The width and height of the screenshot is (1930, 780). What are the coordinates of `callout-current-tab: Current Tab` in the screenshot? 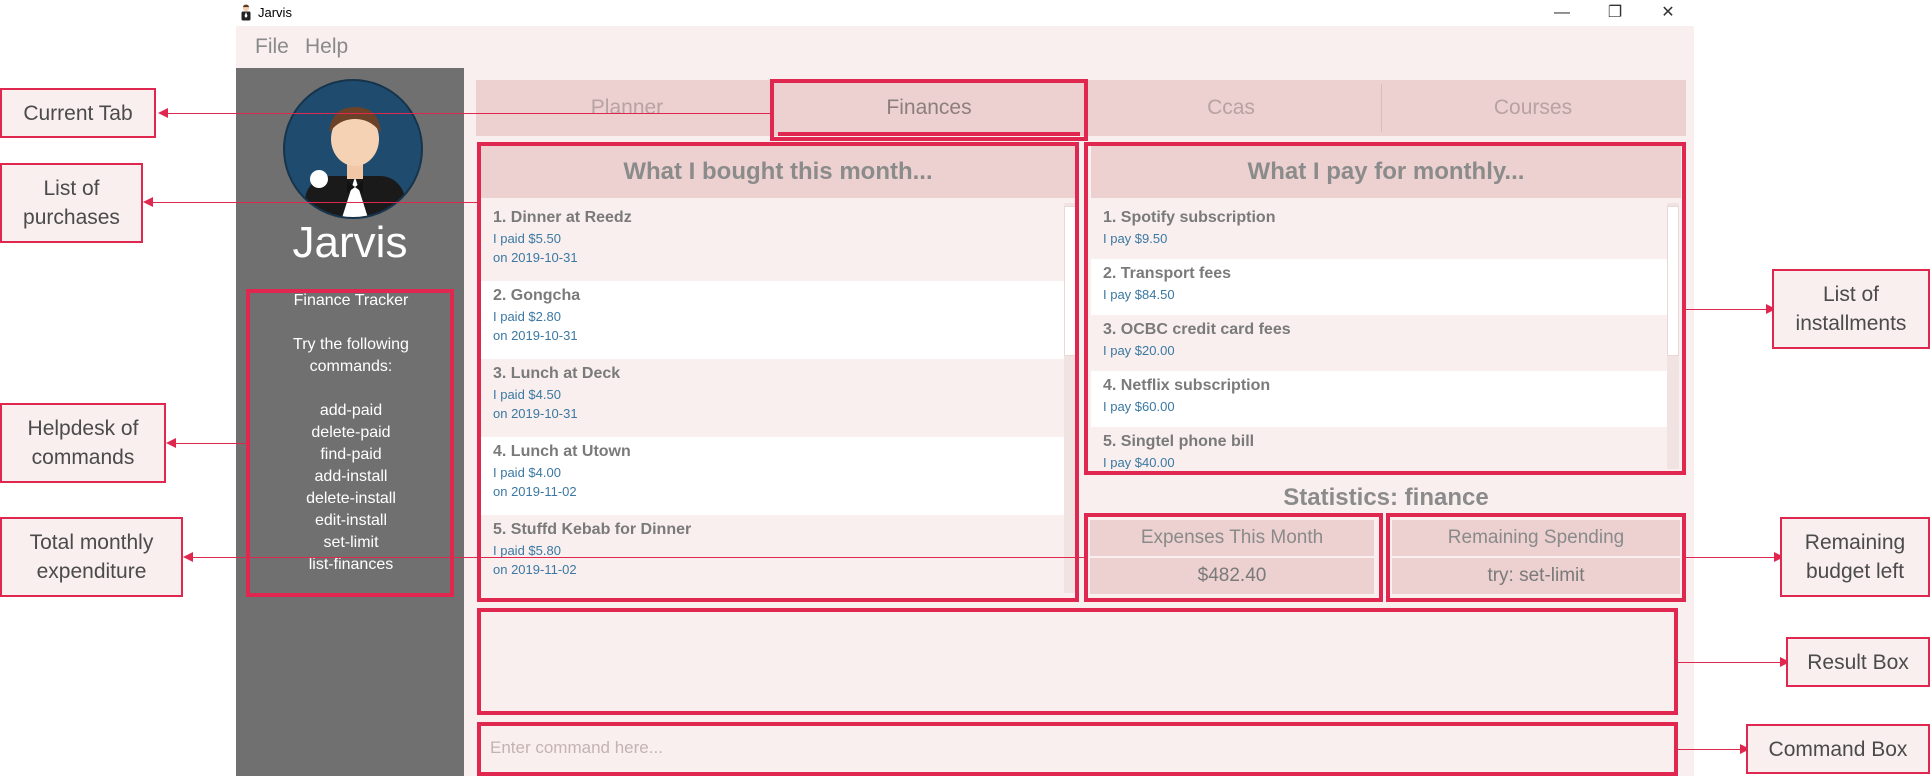 It's located at (78, 113).